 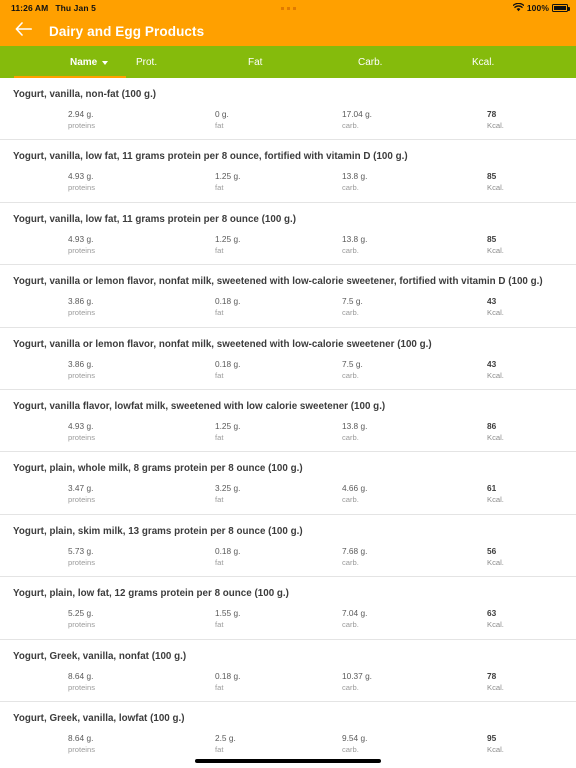 What do you see at coordinates (228, 613) in the screenshot?
I see `nutrient-fat-value: 1.55 g.` at bounding box center [228, 613].